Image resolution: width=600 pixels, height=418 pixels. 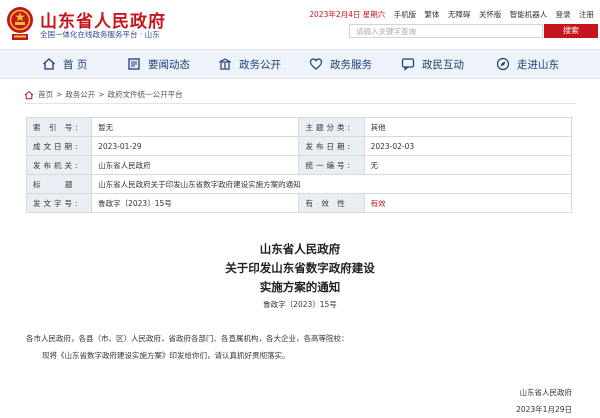 I want to click on nav-interaction-label: 政民互动, so click(x=443, y=64).